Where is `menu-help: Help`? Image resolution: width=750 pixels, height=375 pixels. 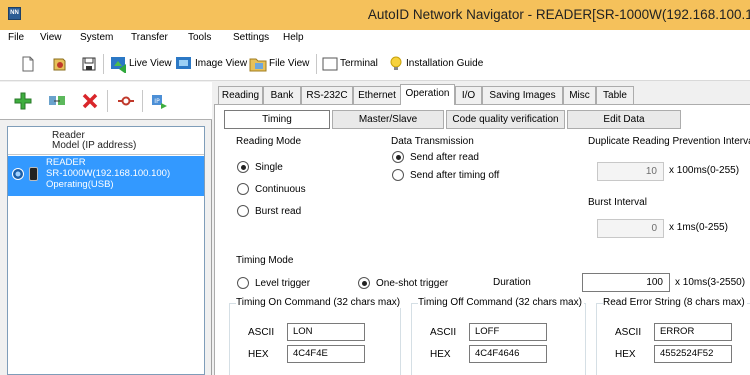 menu-help: Help is located at coordinates (293, 37).